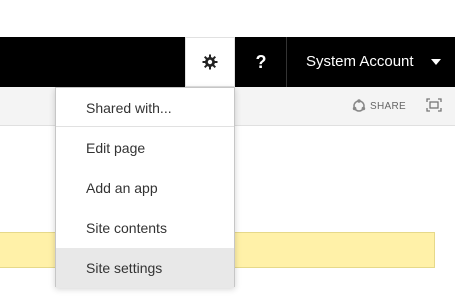 Image resolution: width=455 pixels, height=301 pixels. I want to click on menu-item-add-an-app: Add an app, so click(145, 188).